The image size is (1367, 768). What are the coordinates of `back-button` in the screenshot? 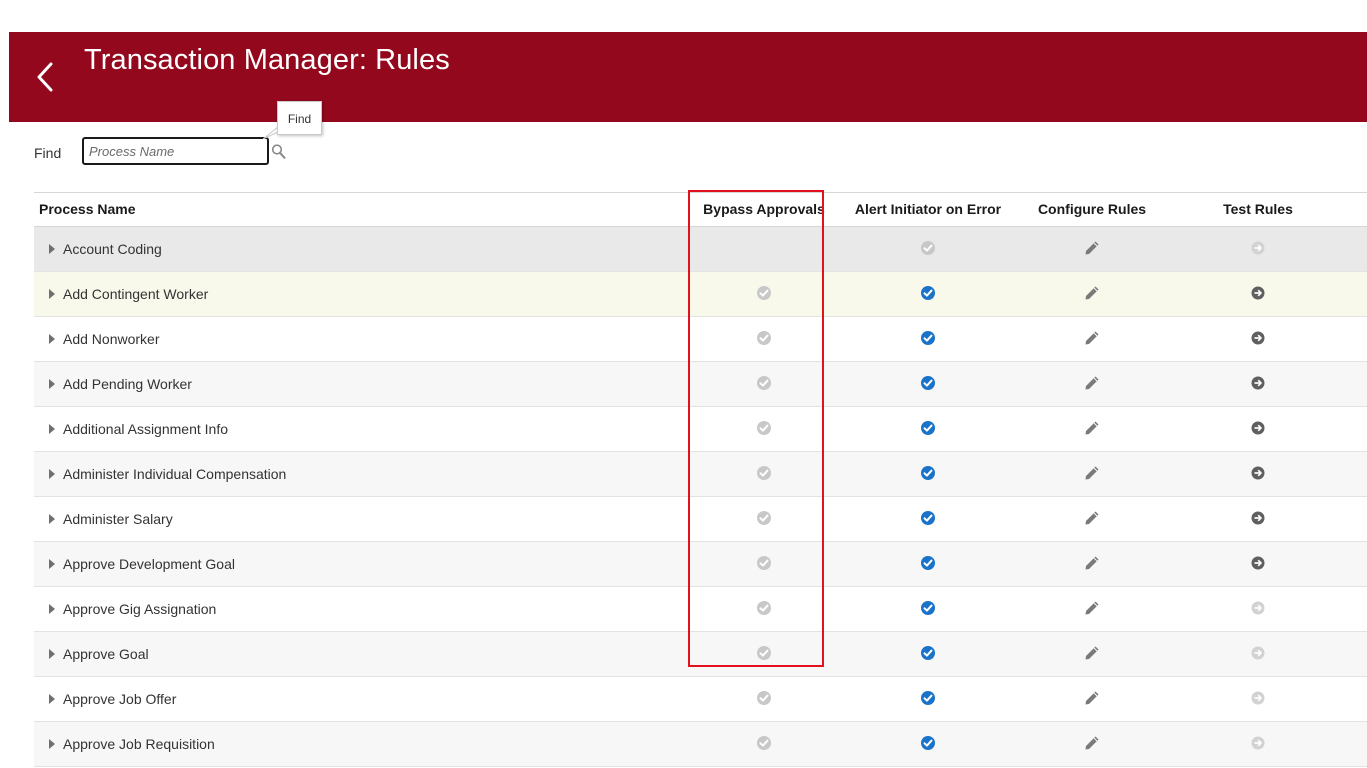 It's located at (46, 78).